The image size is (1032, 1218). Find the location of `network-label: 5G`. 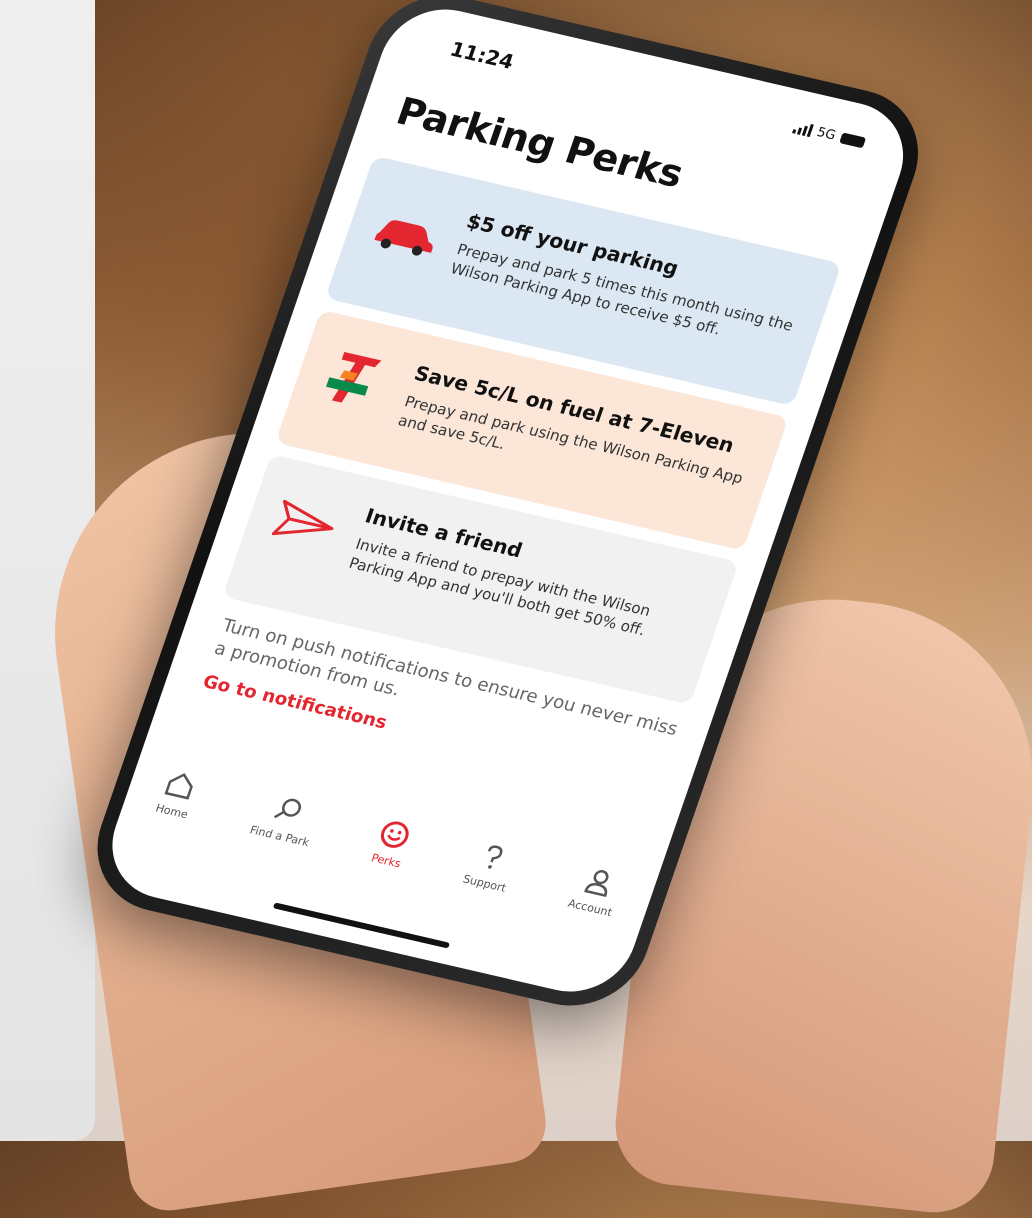

network-label: 5G is located at coordinates (826, 134).